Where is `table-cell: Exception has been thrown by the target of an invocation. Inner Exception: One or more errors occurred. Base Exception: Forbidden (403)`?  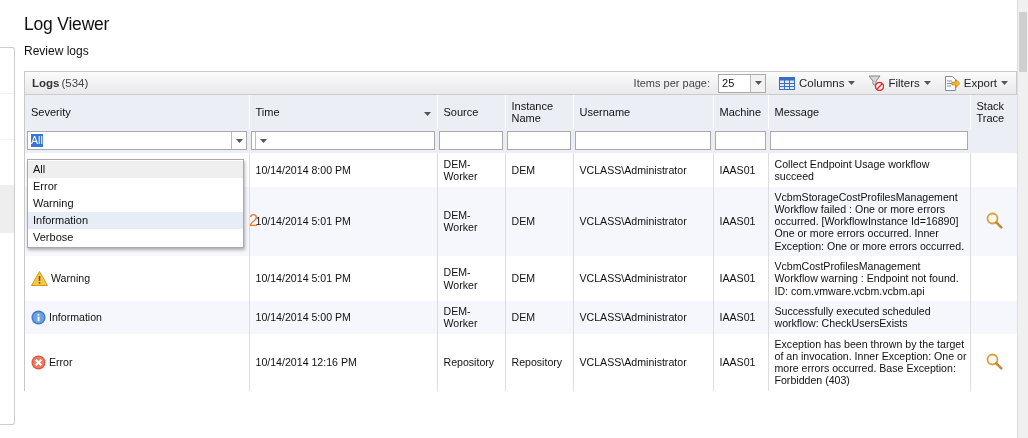
table-cell: Exception has been thrown by the target of an invocation. Inner Exception: One or more errors occurred. Base Exception: Forbidden (403) is located at coordinates (869, 362).